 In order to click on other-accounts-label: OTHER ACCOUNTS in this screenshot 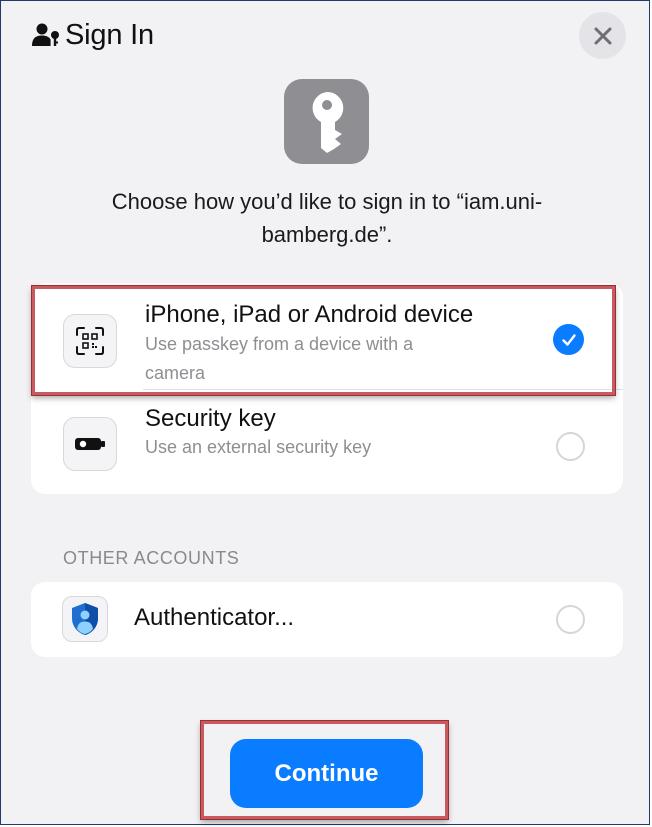, I will do `click(151, 558)`.